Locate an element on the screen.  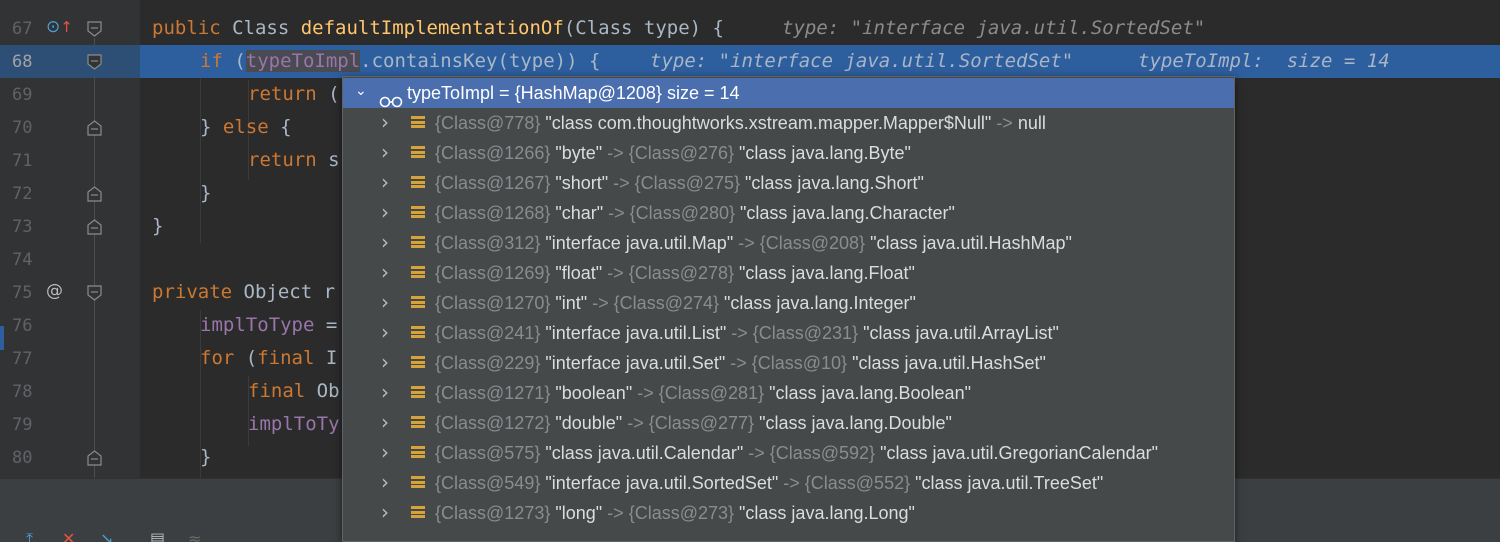
overrides-method-icon: ⊙↑ is located at coordinates (59, 27).